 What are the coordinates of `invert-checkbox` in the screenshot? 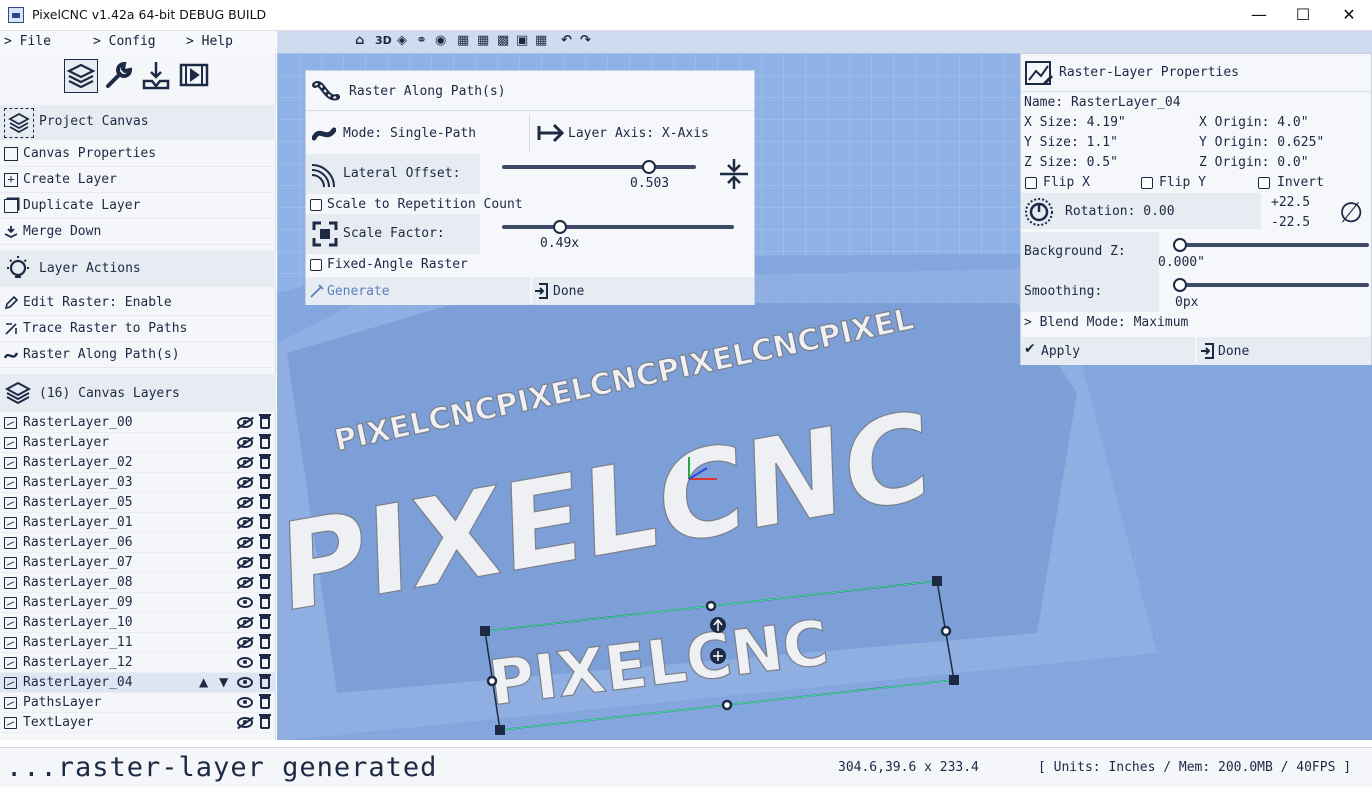 It's located at (1264, 183).